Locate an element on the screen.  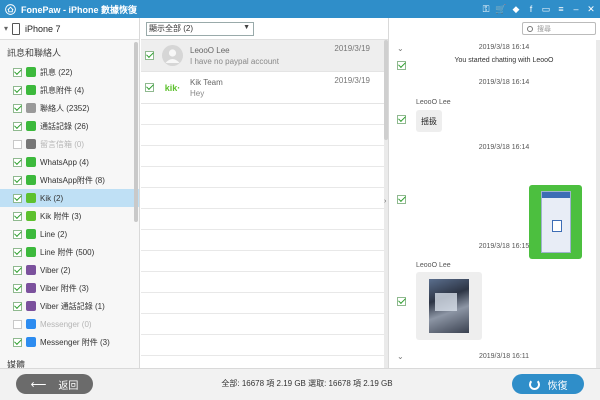
facebook-icon: f is located at coordinates (531, 9).